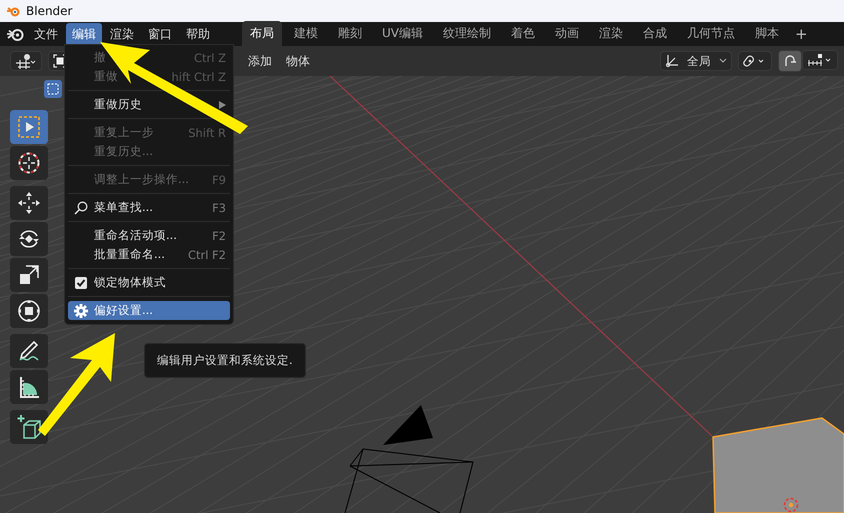 Image resolution: width=844 pixels, height=513 pixels. I want to click on workspace-tab: 雕刻, so click(350, 33).